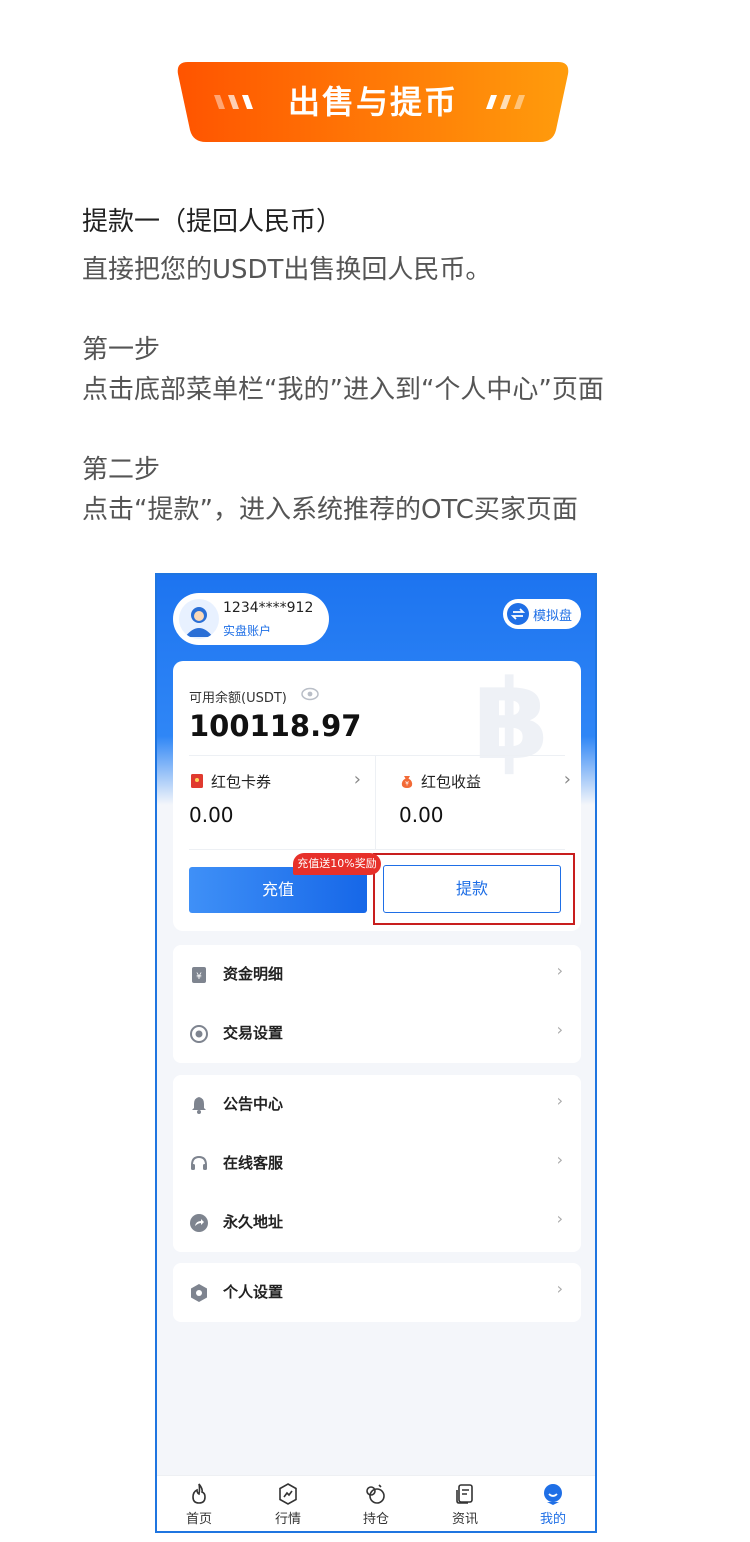  I want to click on balance-label: 可用余额(USDT), so click(238, 698).